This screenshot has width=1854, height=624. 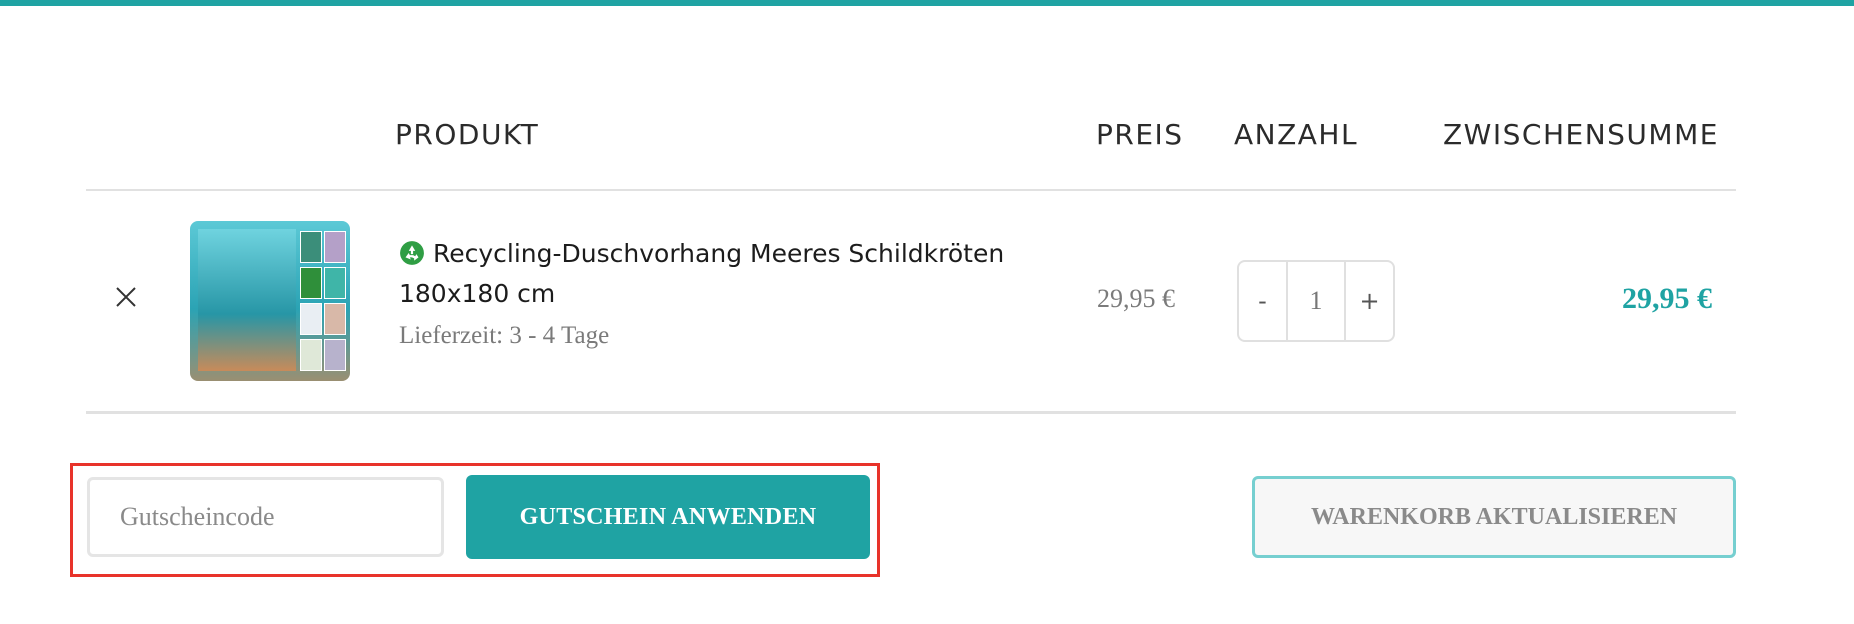 I want to click on coupon-code-input, so click(x=265, y=517).